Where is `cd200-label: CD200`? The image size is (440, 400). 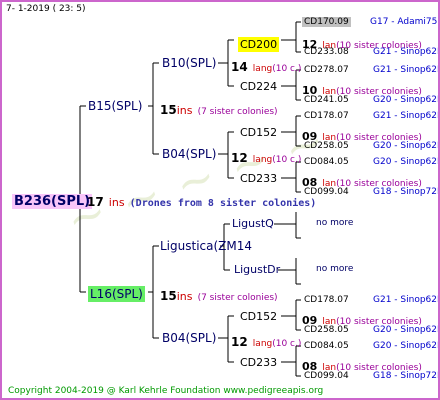 cd200-label: CD200 is located at coordinates (259, 44).